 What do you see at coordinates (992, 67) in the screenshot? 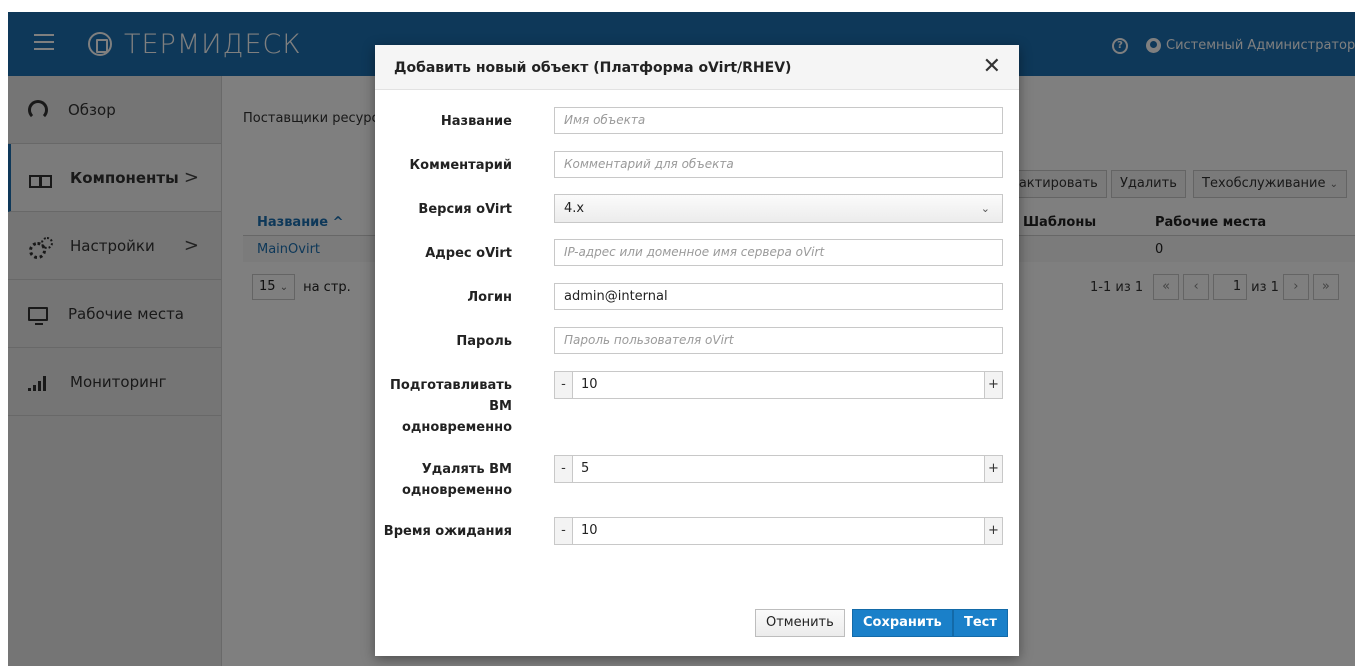
I see `close-icon: ✕` at bounding box center [992, 67].